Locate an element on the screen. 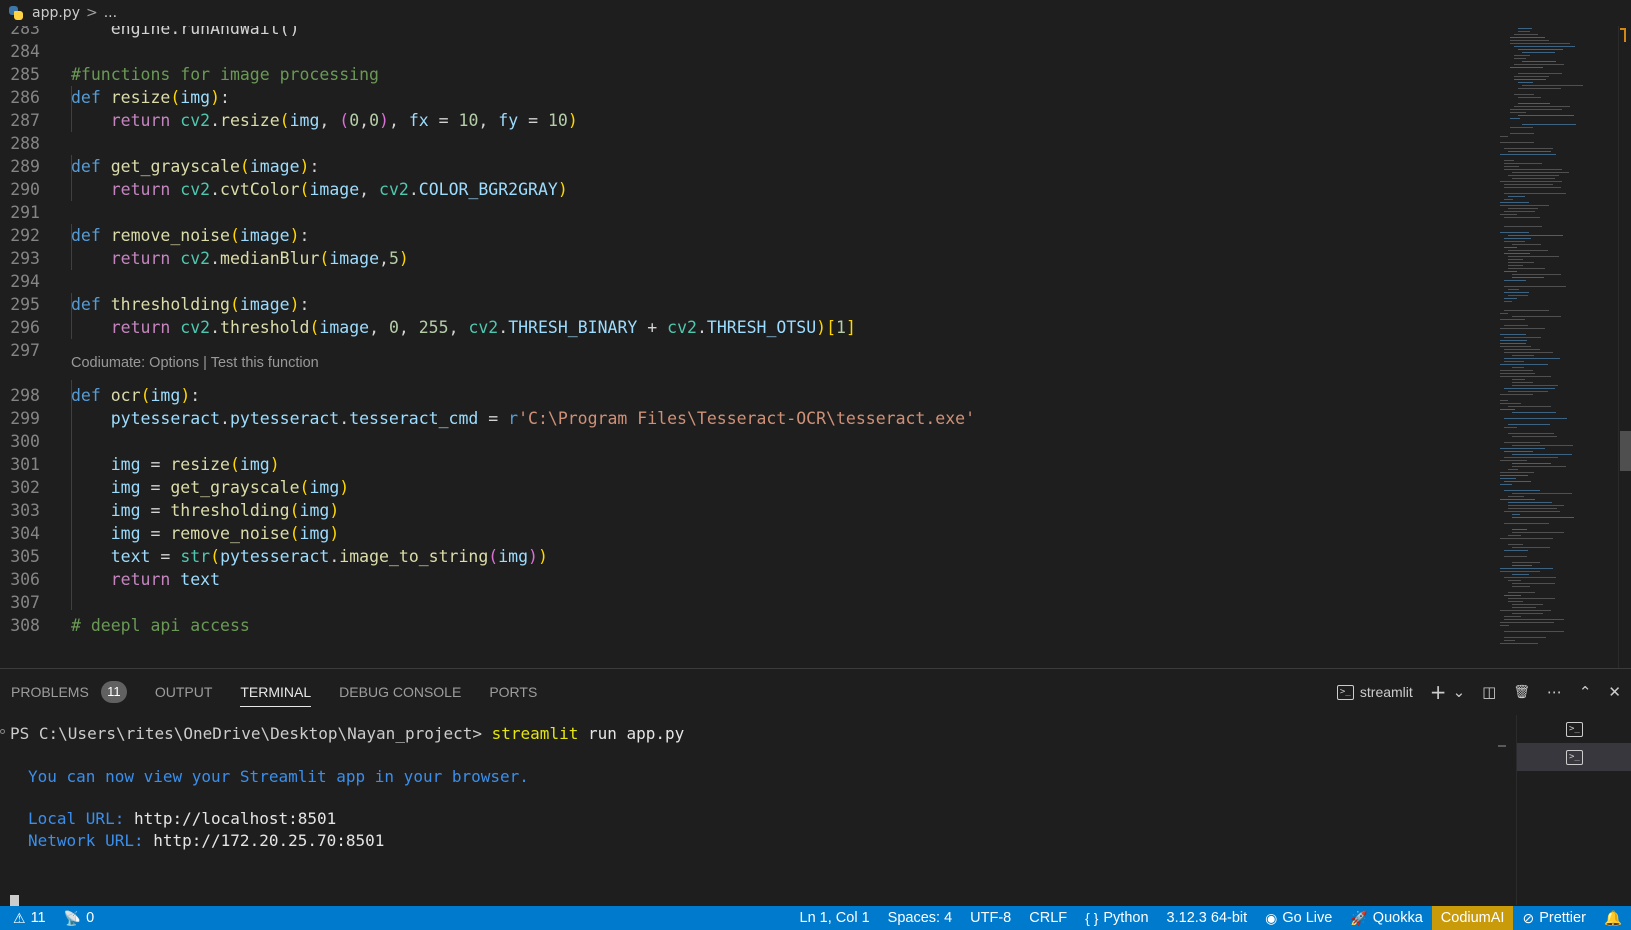 The width and height of the screenshot is (1631, 930). code-token: return is located at coordinates (145, 120).